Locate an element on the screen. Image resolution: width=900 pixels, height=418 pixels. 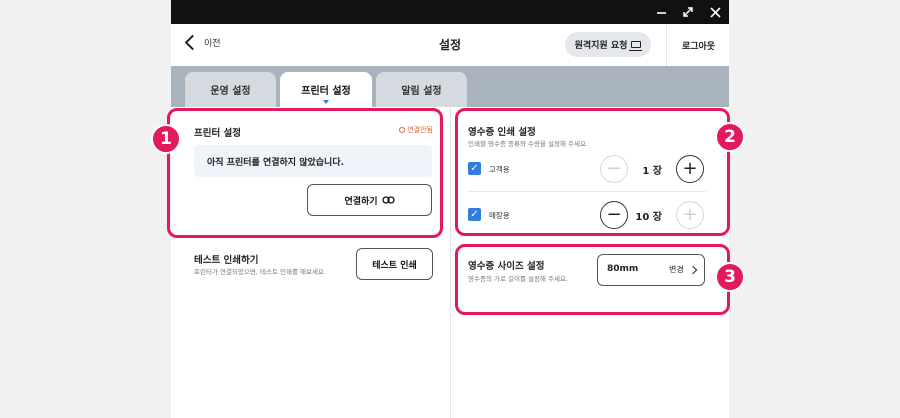
test-print-label: 테스트 인쇄 is located at coordinates (394, 265).